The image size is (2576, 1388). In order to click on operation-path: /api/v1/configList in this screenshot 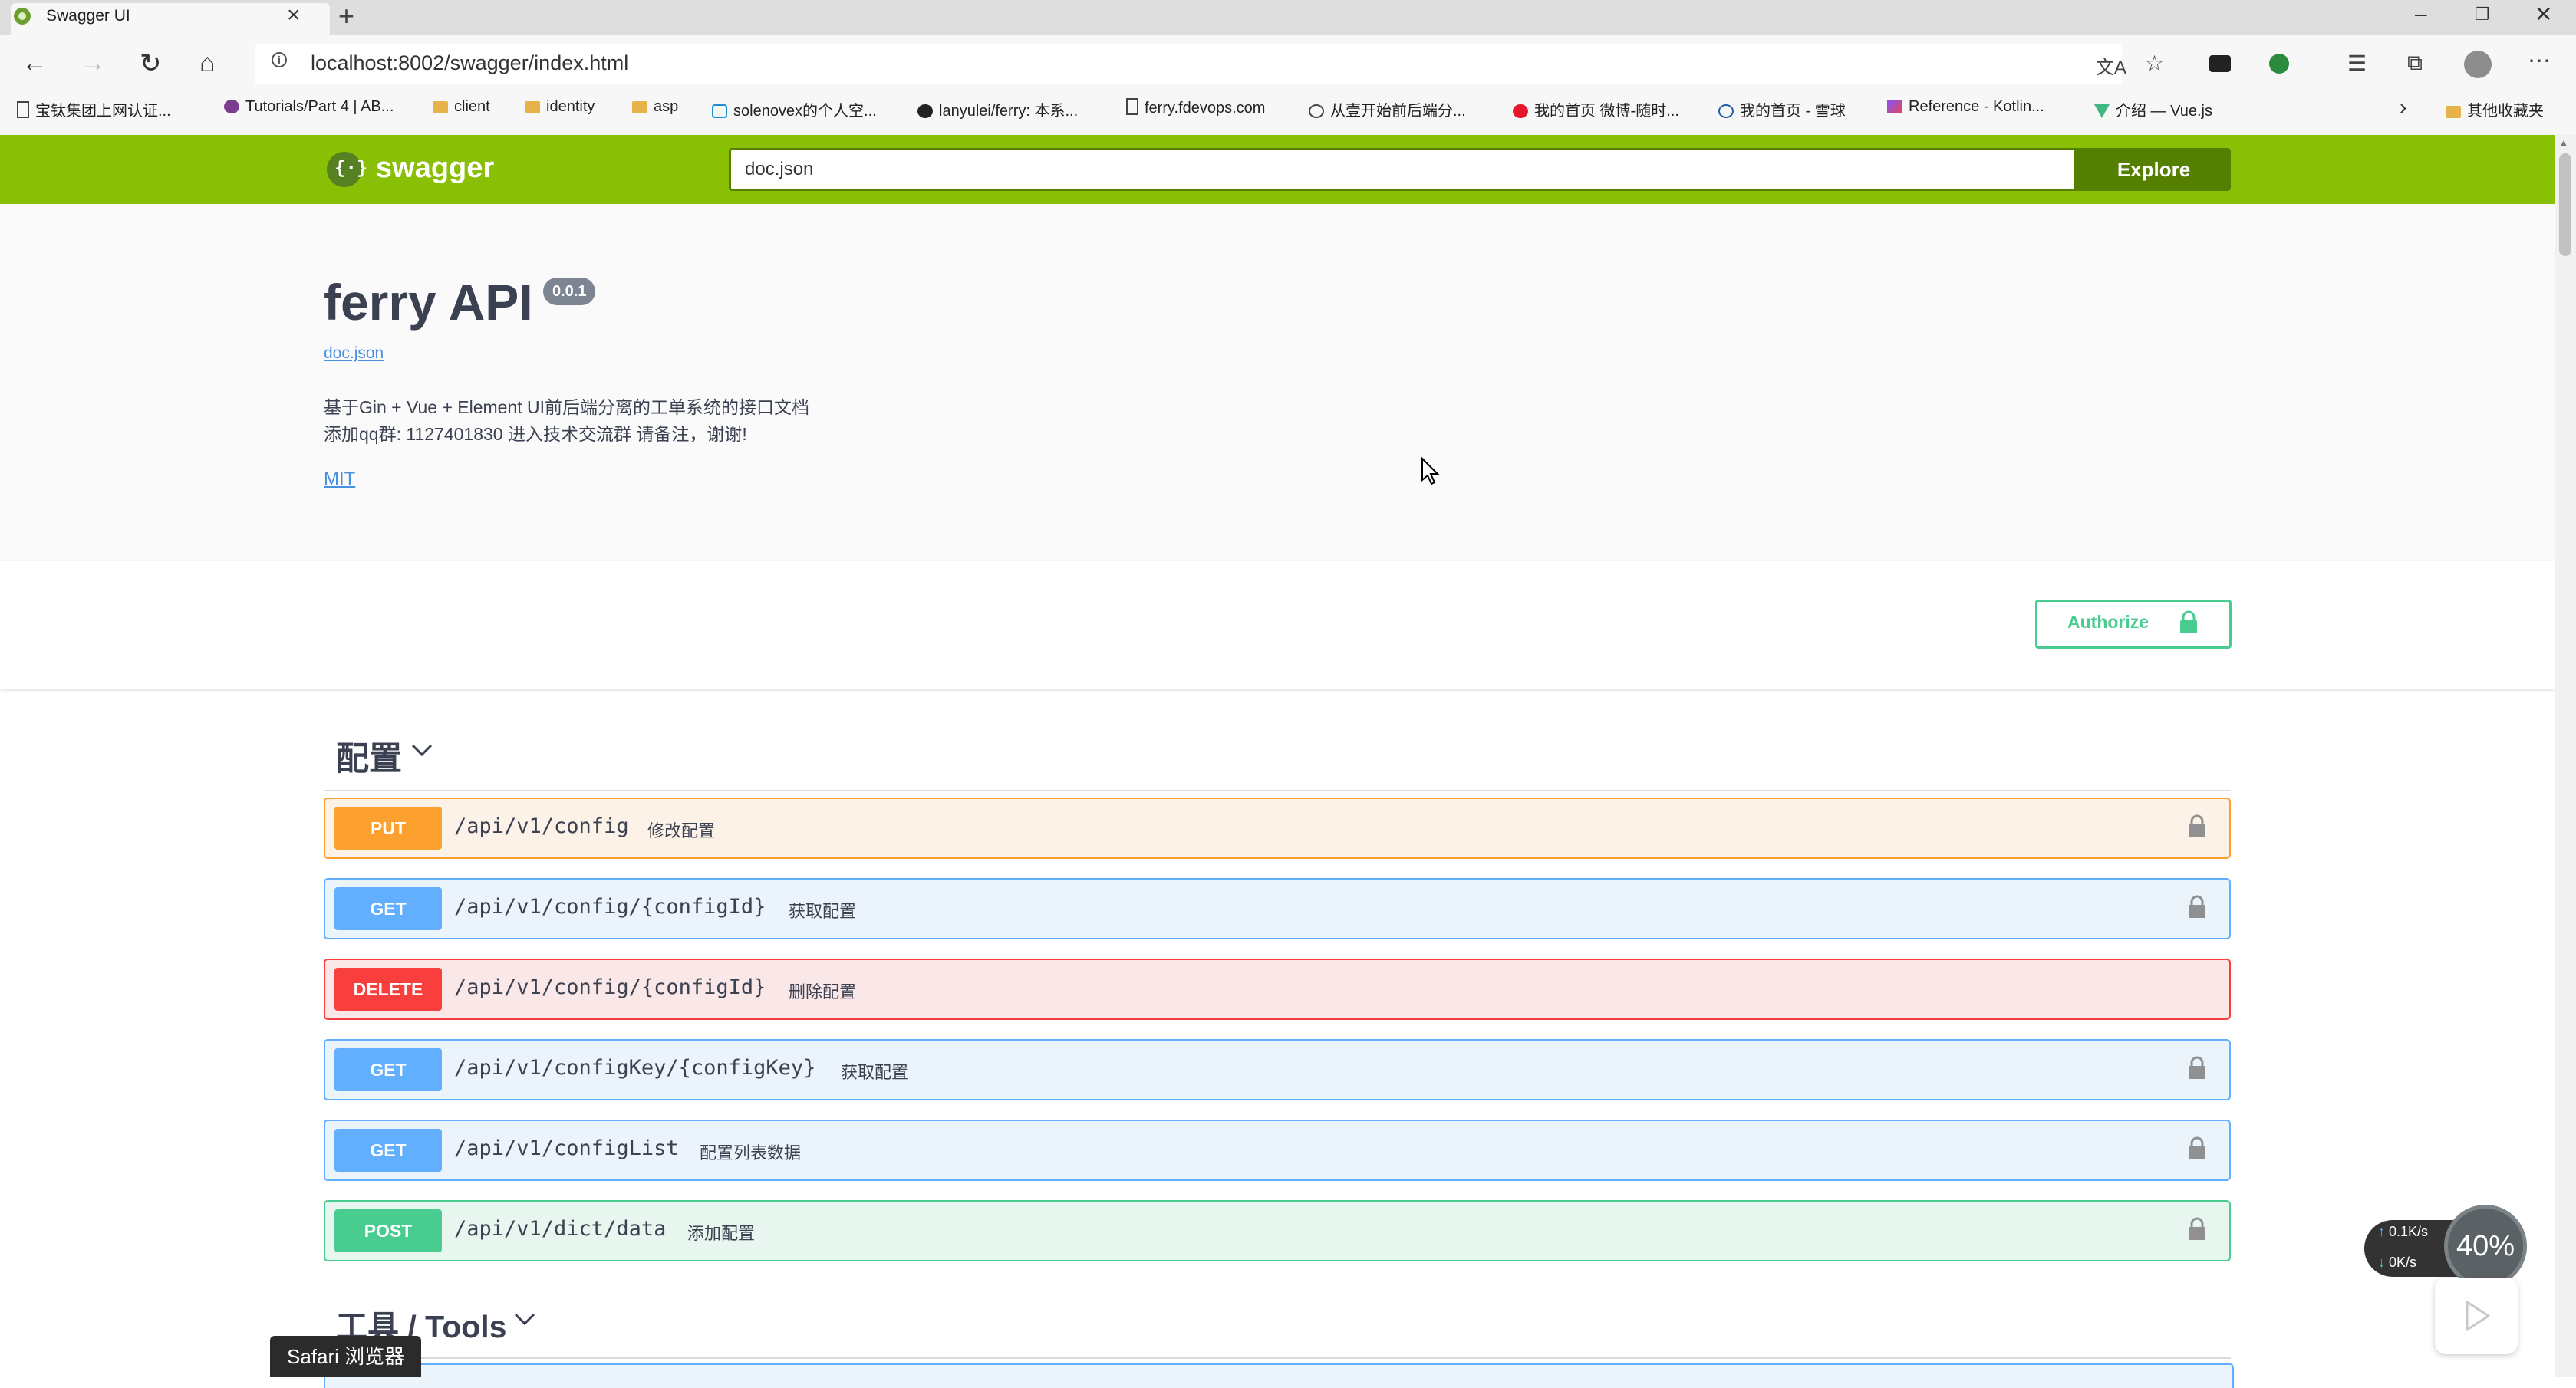, I will do `click(566, 1148)`.